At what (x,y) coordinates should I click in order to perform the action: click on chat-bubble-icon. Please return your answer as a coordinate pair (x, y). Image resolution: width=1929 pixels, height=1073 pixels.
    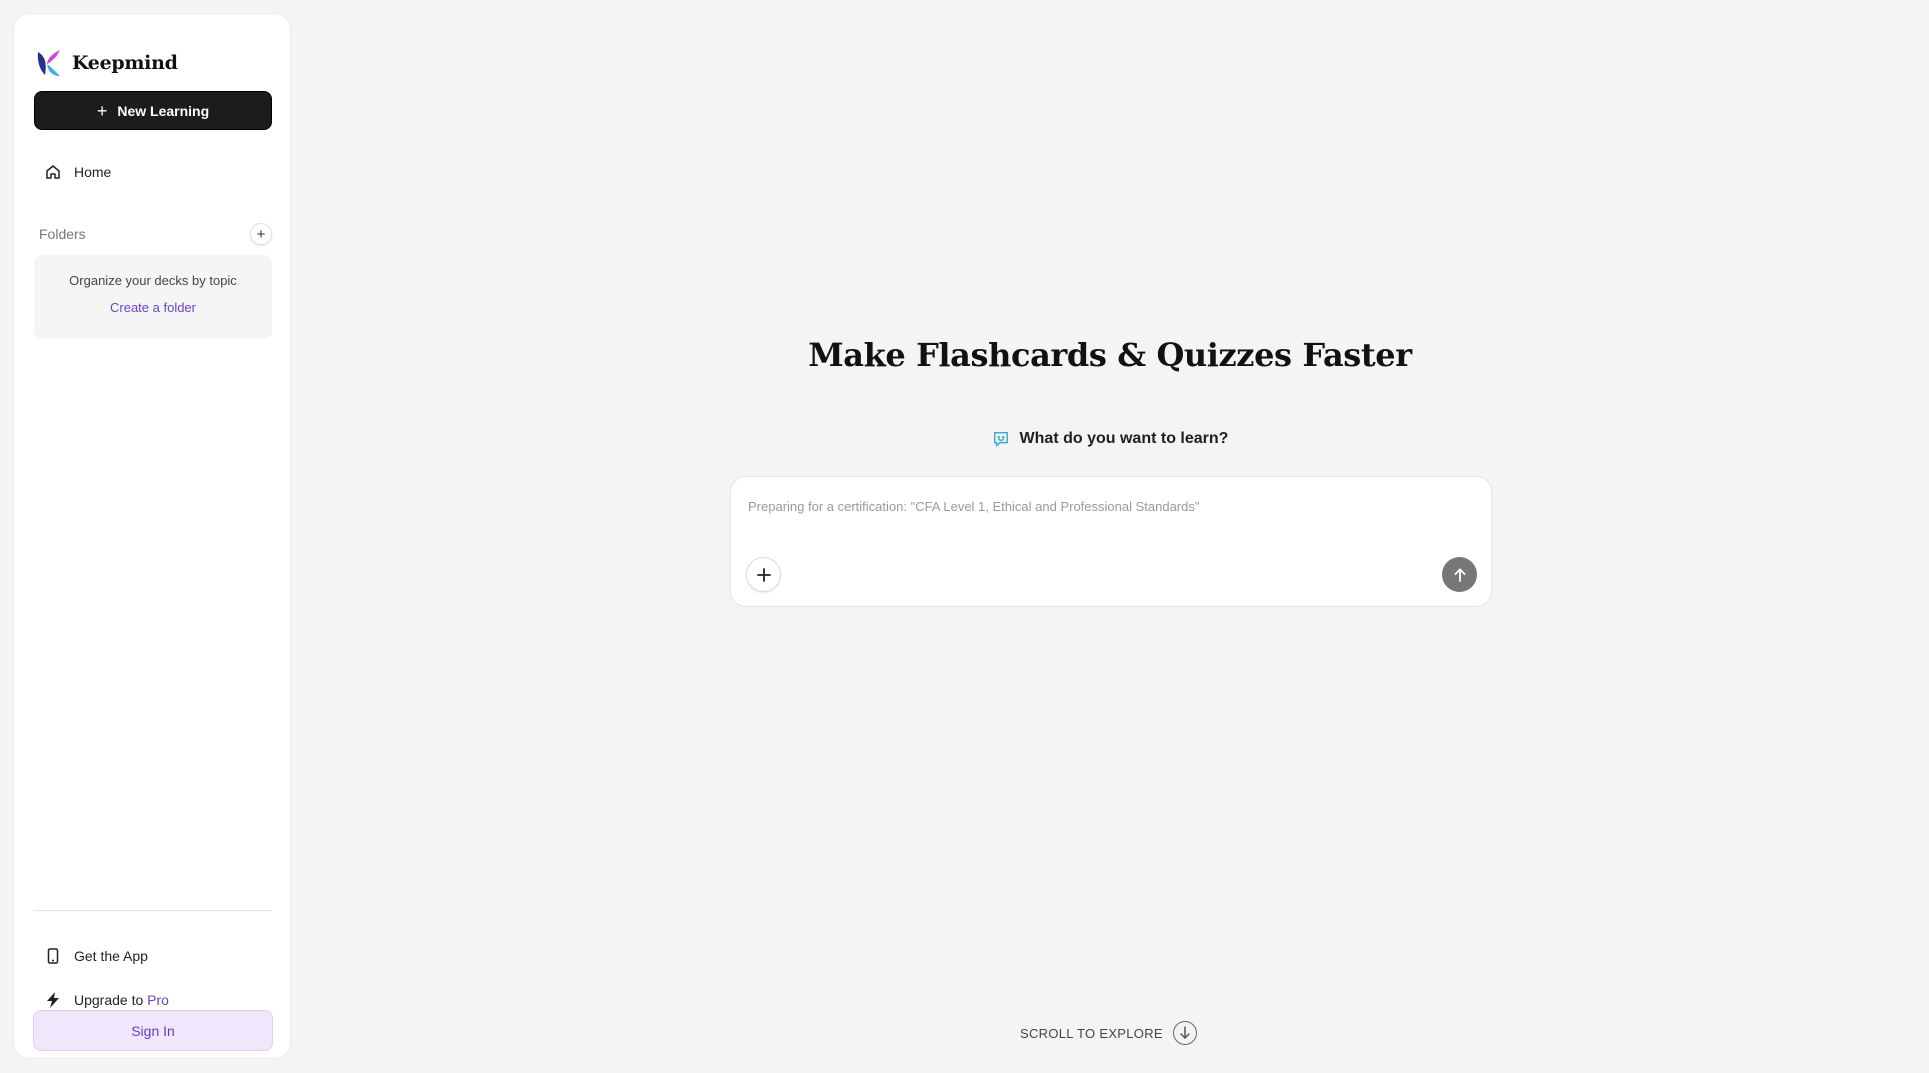
    Looking at the image, I should click on (1001, 439).